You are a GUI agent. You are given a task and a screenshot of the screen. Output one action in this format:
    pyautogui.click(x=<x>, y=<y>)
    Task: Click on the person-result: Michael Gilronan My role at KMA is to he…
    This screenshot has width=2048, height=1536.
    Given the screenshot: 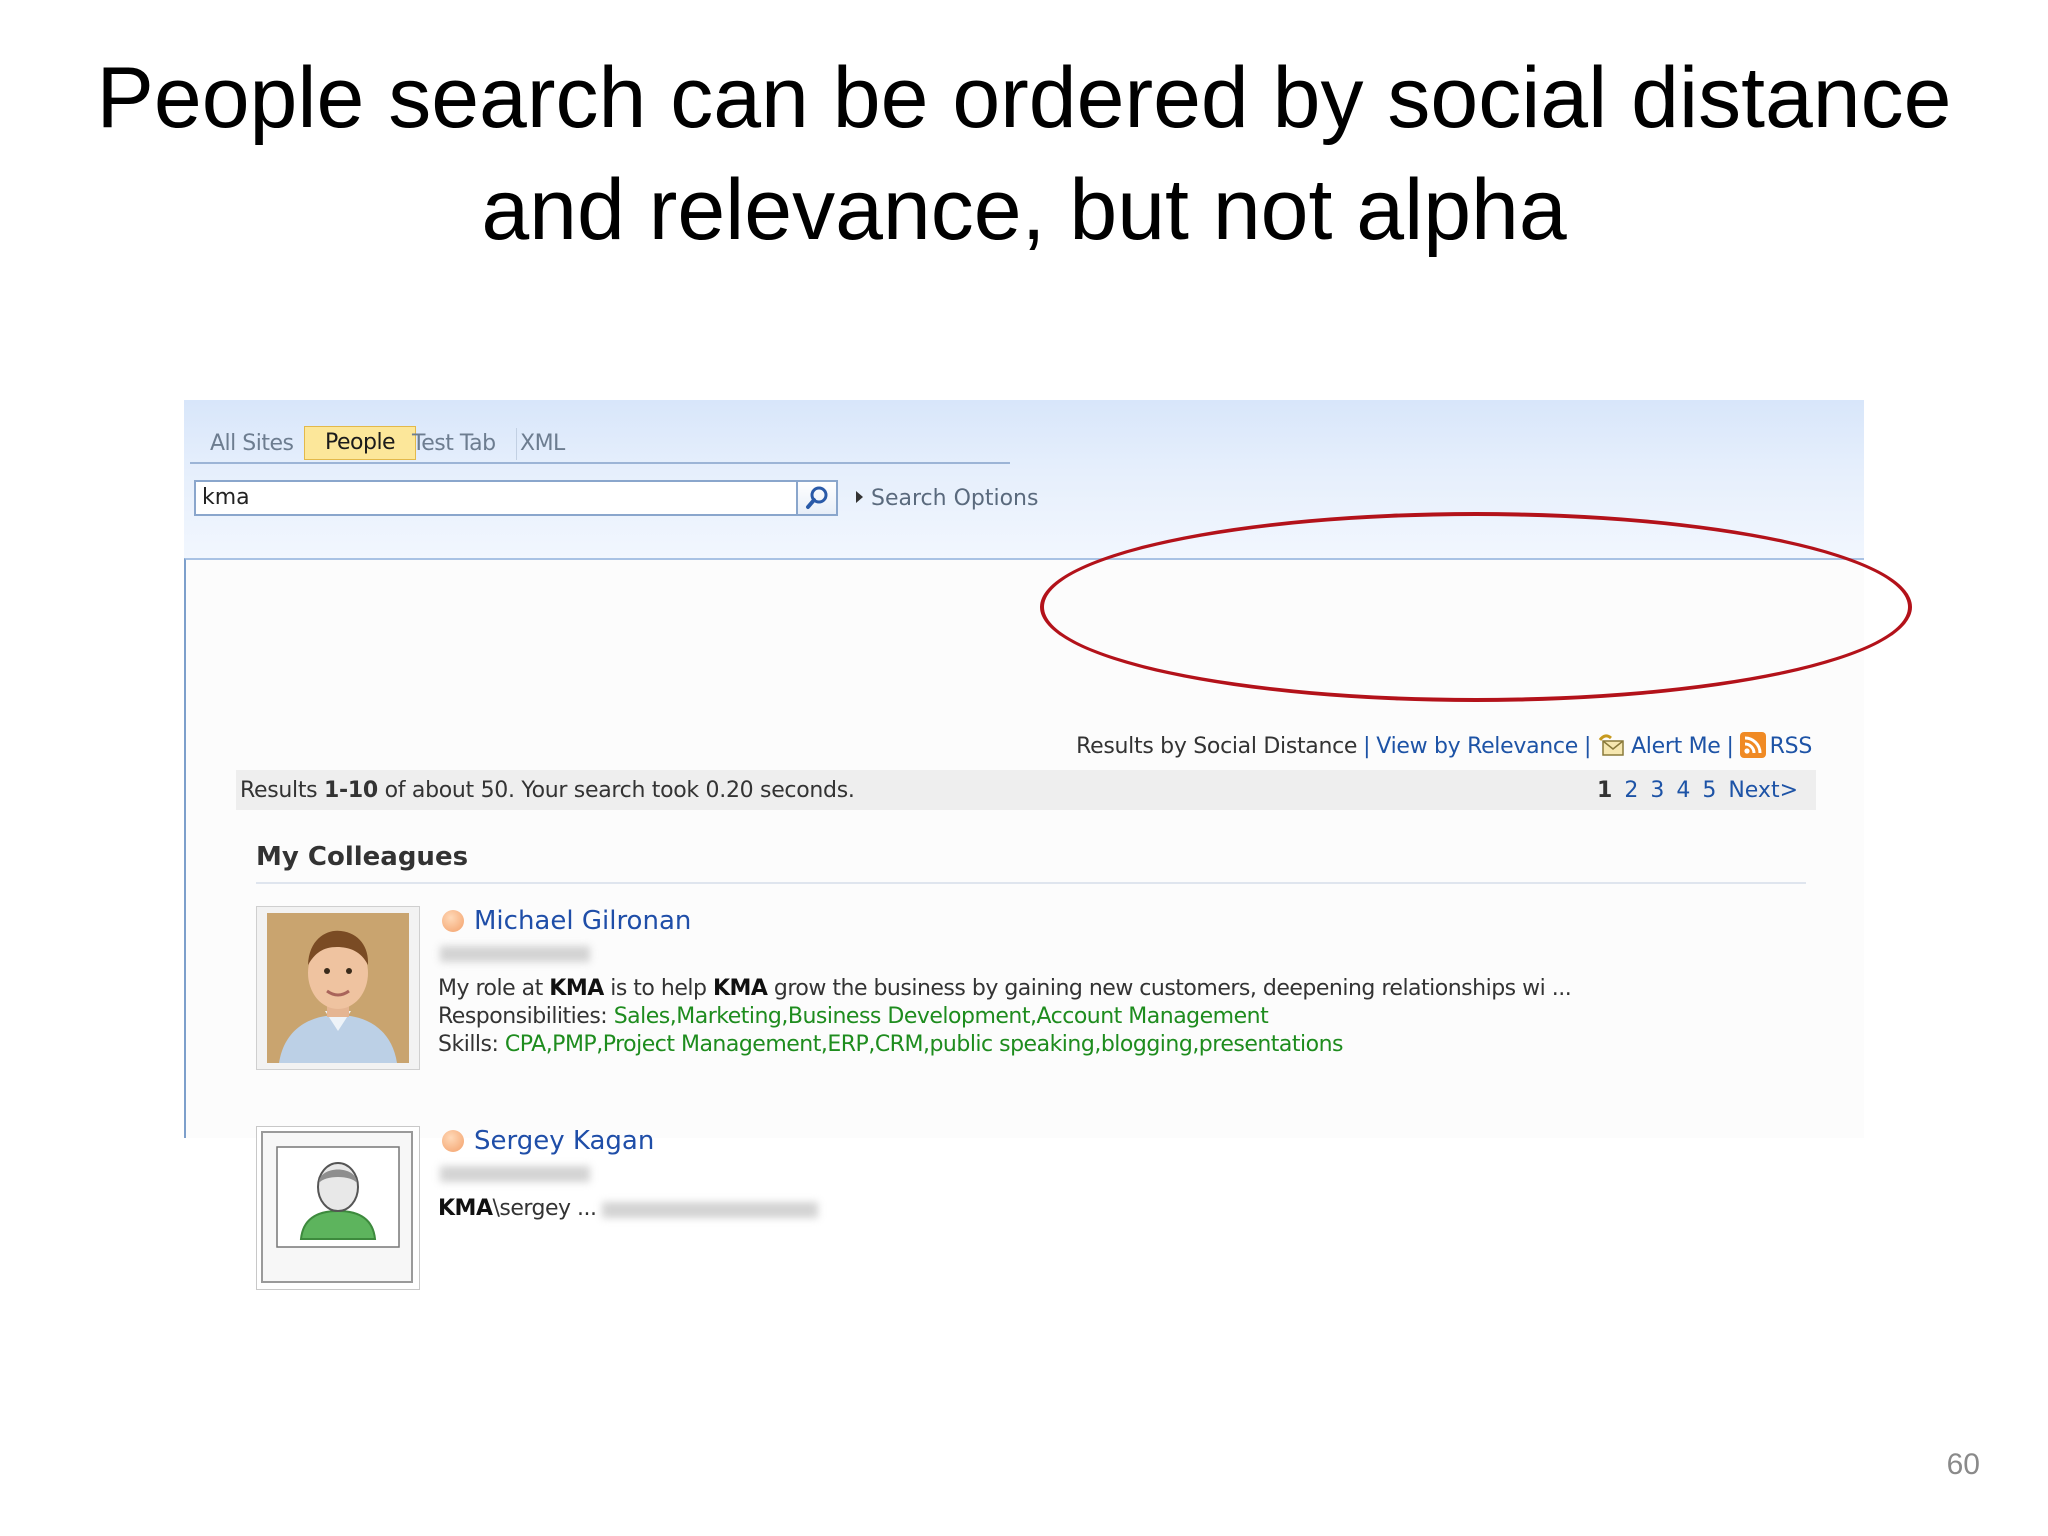 What is the action you would take?
    pyautogui.click(x=1006, y=991)
    